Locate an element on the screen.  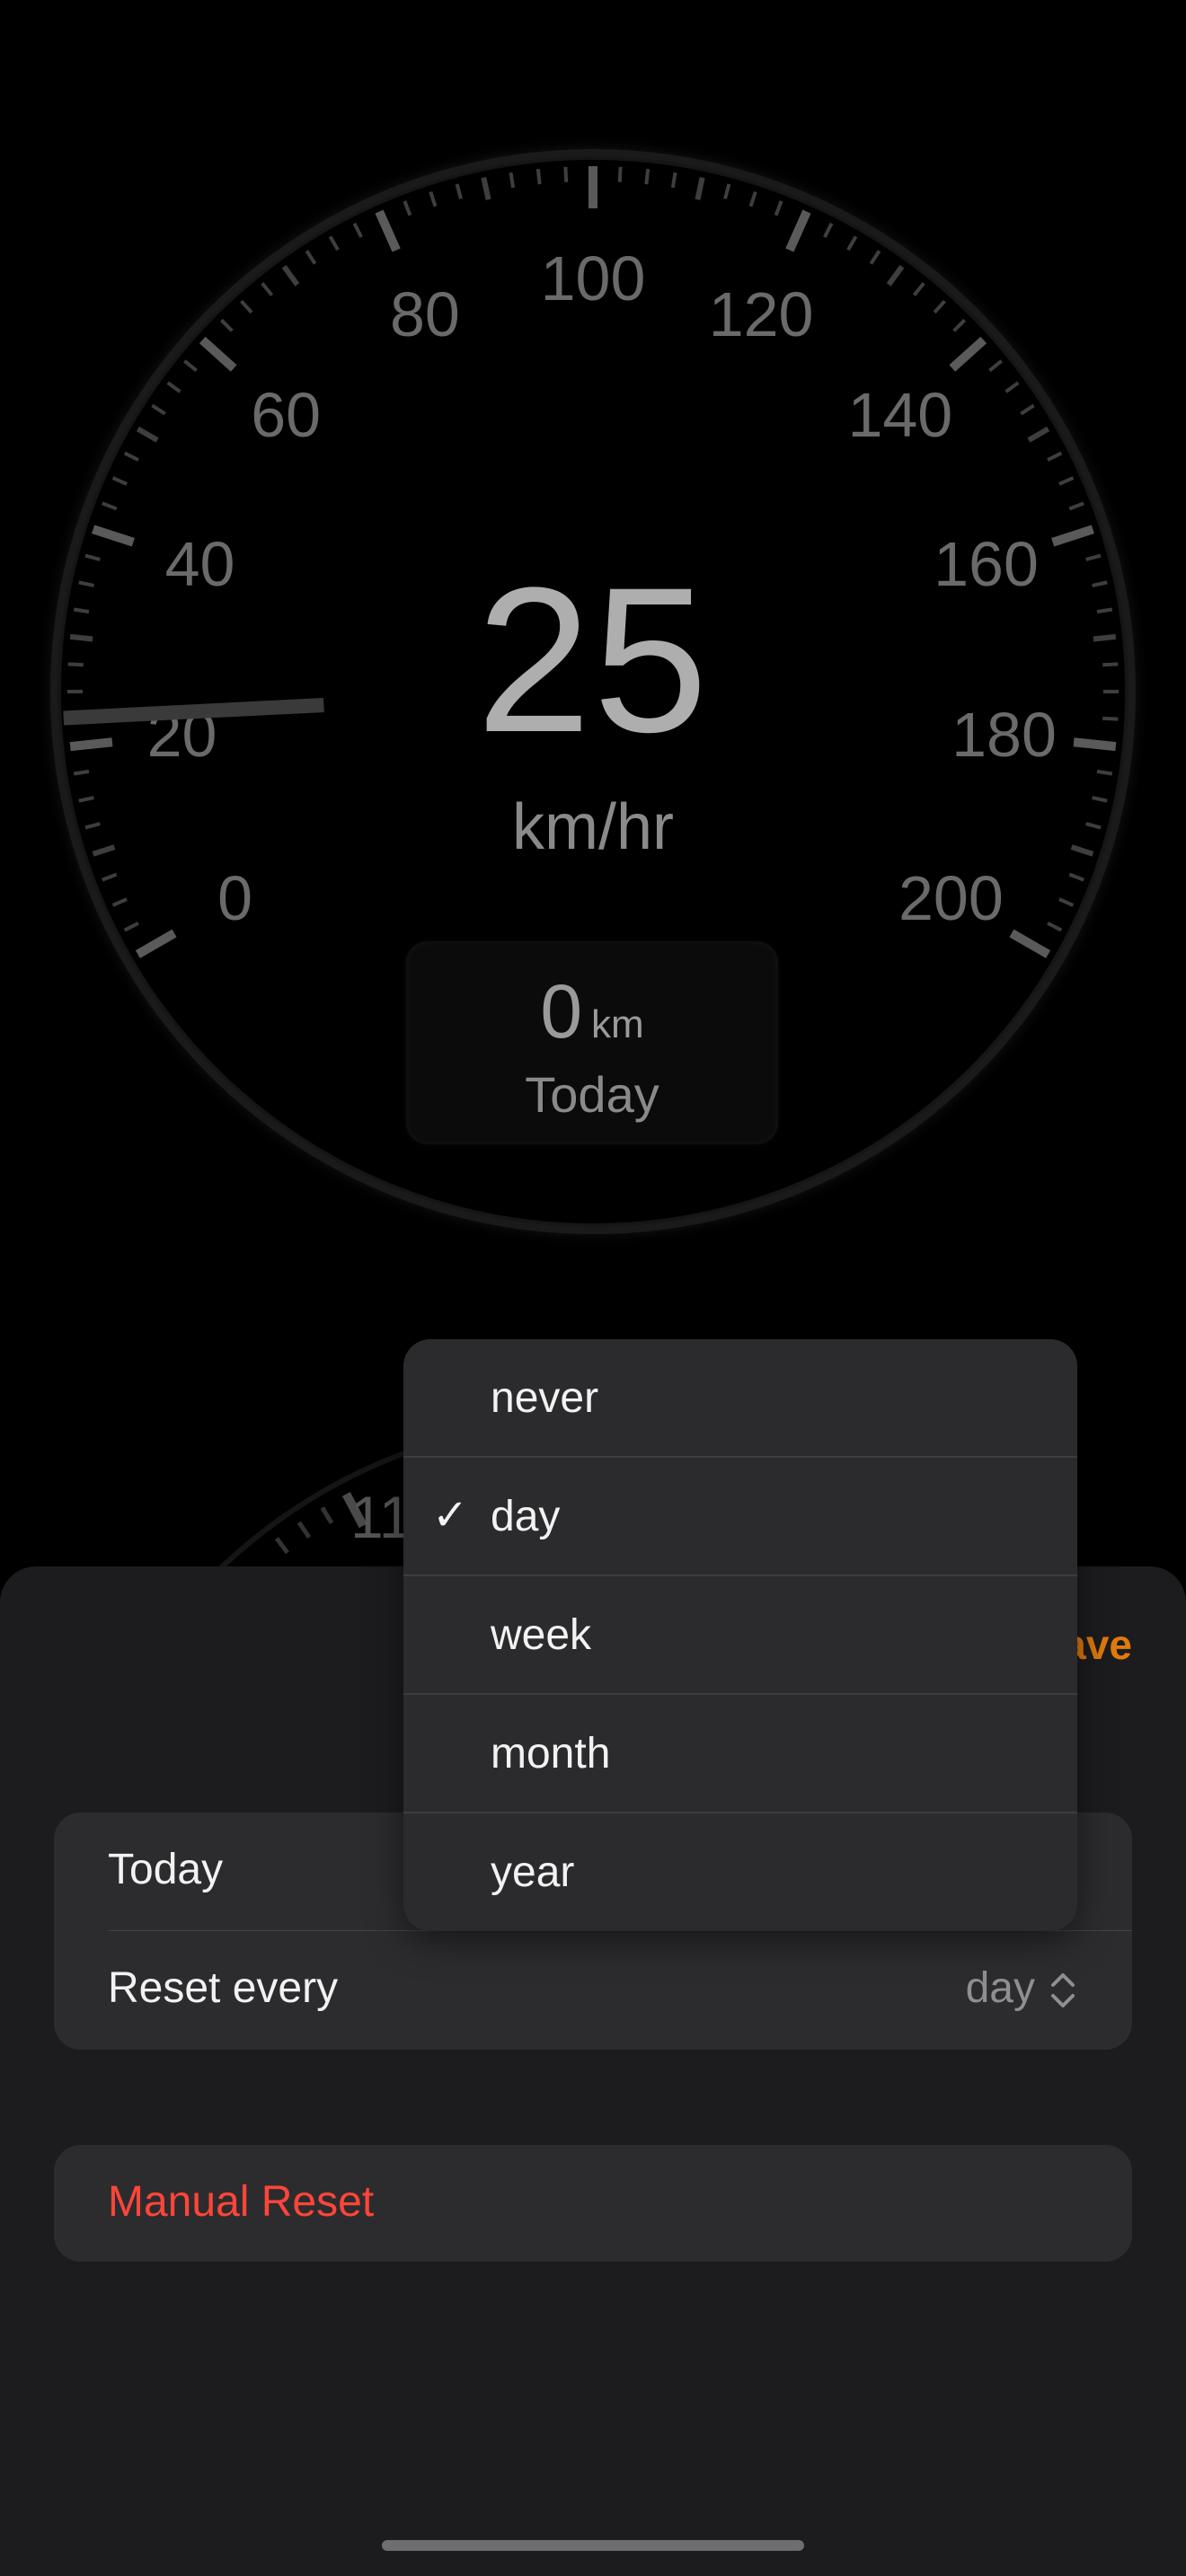
reset-every-row: Reset every day is located at coordinates (593, 1990).